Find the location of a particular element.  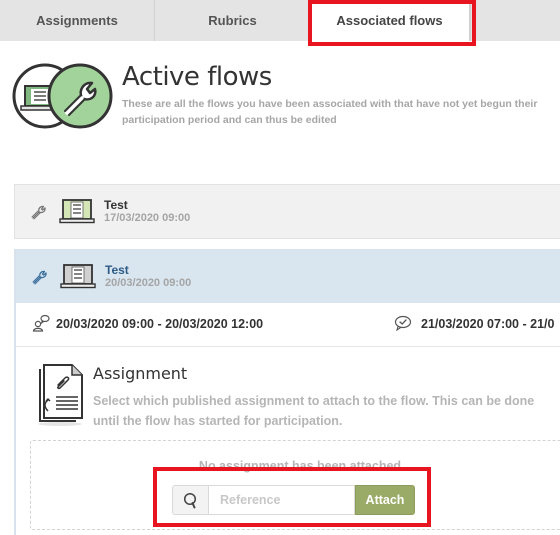

assignment-search-group: Attach is located at coordinates (293, 500).